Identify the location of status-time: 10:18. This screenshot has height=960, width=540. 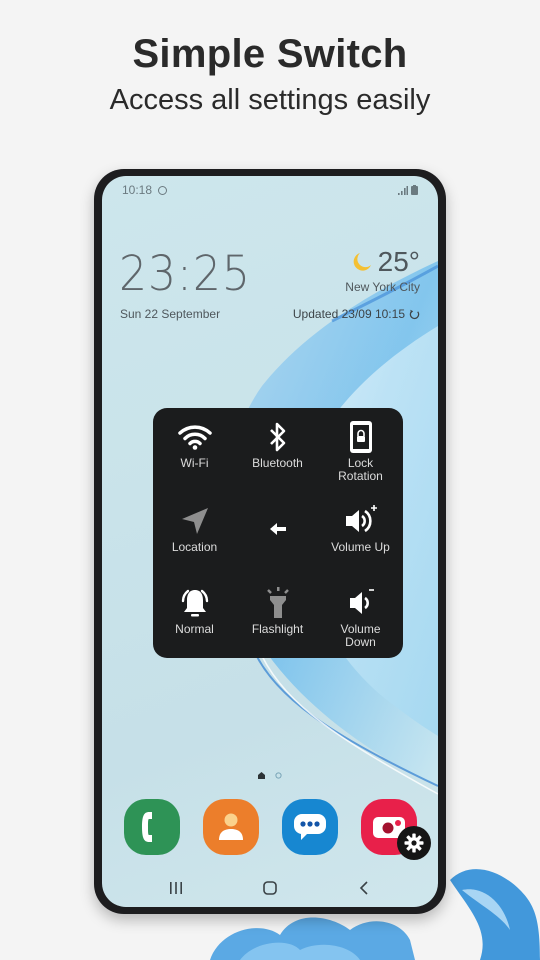
(137, 190).